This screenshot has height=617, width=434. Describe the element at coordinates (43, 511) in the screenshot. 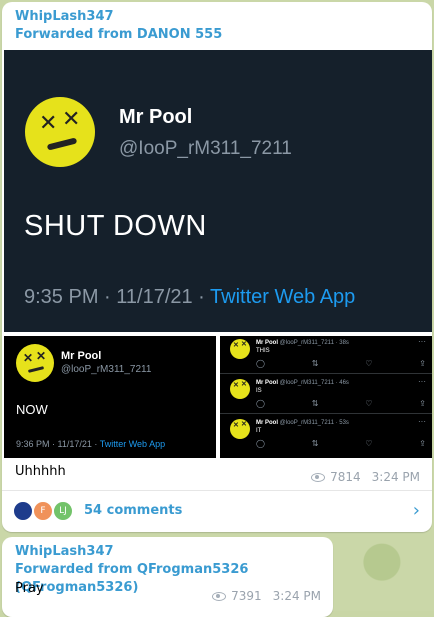

I see `commenter-avatar: F` at that location.